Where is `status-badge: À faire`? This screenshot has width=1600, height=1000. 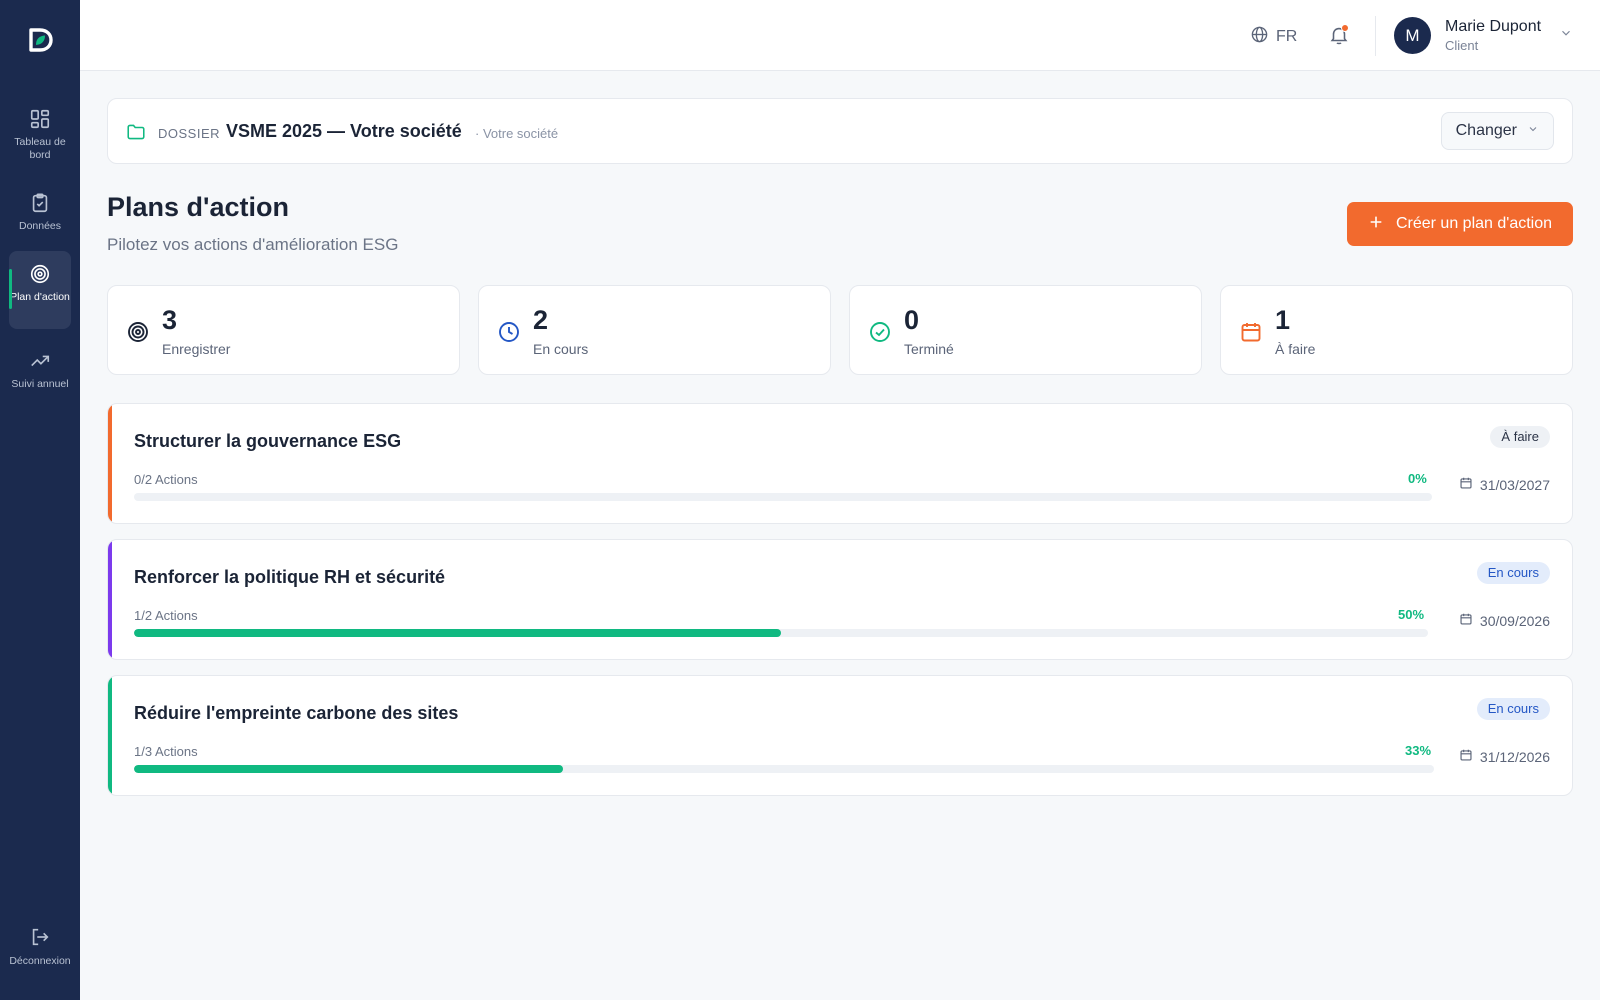 status-badge: À faire is located at coordinates (1520, 437).